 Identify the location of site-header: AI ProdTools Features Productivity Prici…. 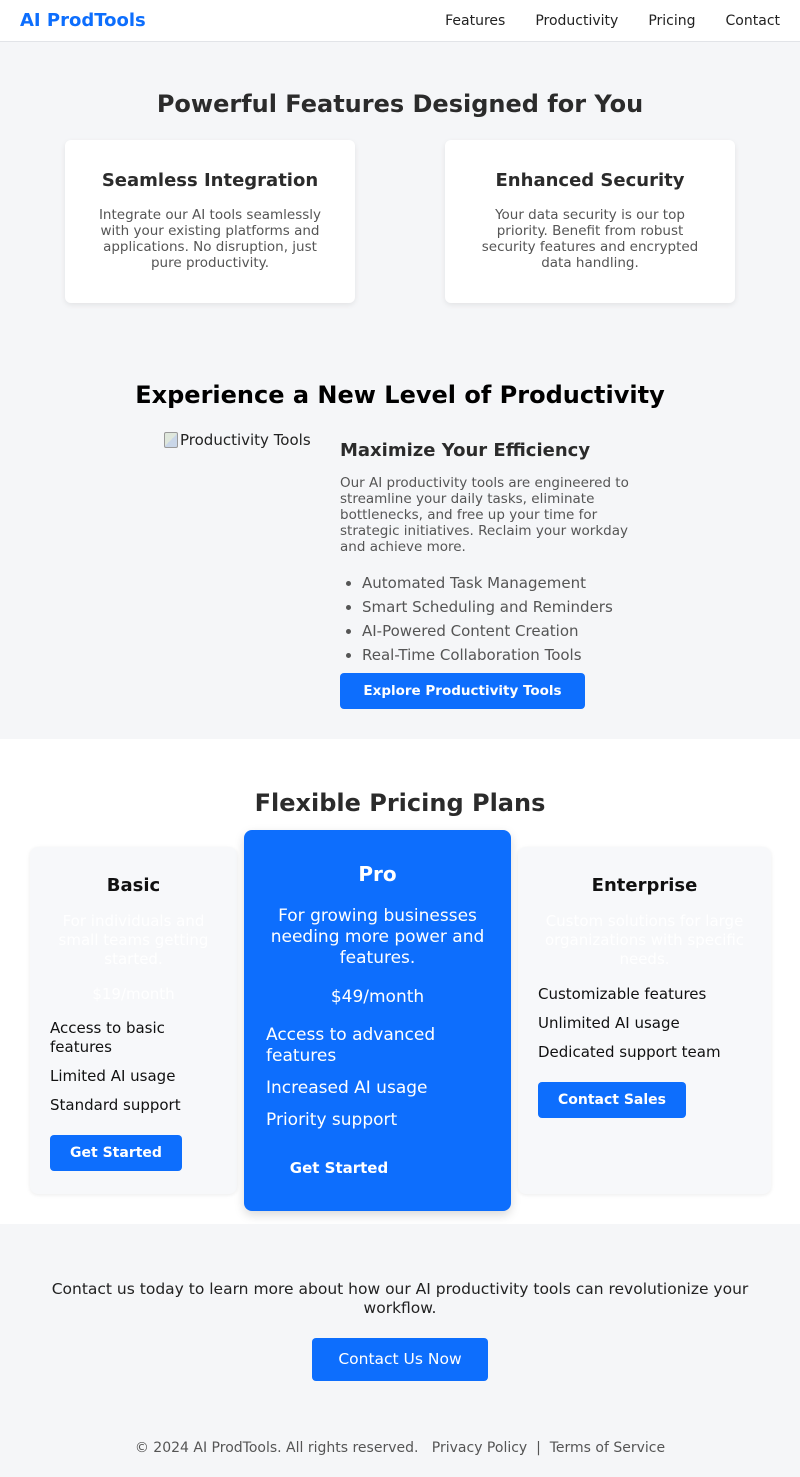
(400, 21).